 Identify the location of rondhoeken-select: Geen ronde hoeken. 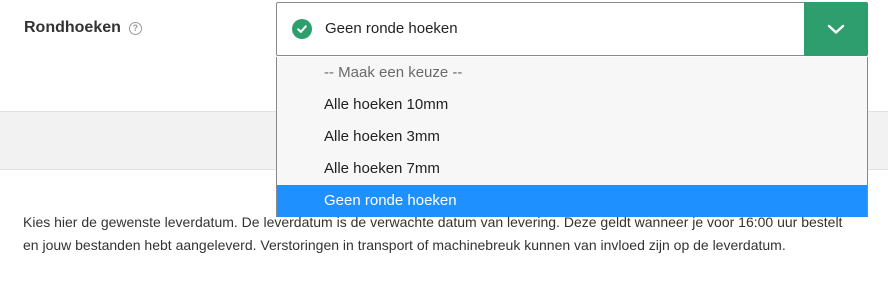
(572, 29).